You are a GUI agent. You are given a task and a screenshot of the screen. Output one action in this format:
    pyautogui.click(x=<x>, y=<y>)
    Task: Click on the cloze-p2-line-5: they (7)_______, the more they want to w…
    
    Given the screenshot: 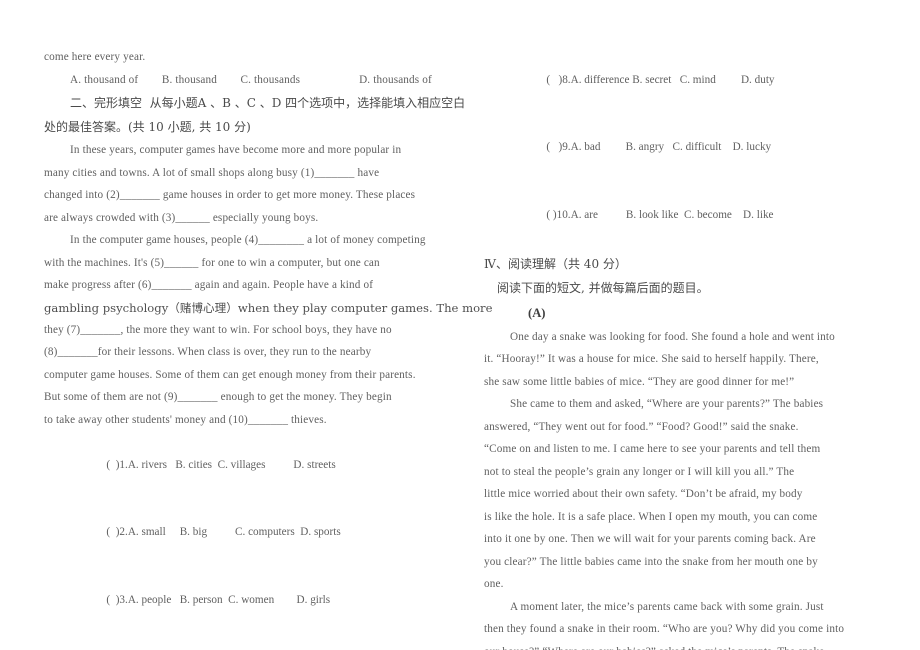 What is the action you would take?
    pyautogui.click(x=218, y=329)
    